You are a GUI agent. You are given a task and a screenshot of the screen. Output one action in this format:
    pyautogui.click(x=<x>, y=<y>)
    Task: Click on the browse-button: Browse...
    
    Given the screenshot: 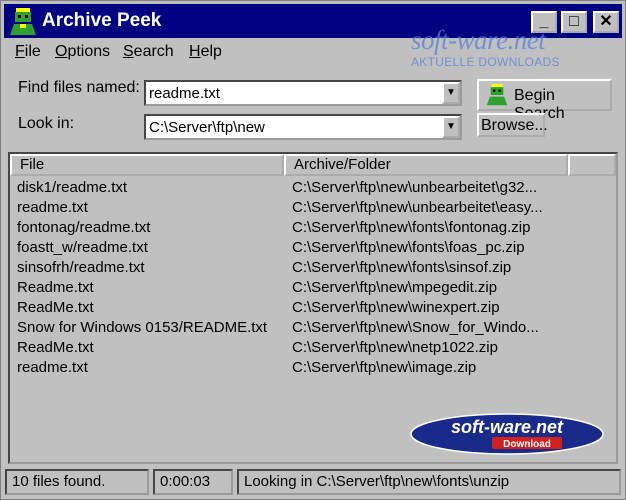 What is the action you would take?
    pyautogui.click(x=512, y=125)
    